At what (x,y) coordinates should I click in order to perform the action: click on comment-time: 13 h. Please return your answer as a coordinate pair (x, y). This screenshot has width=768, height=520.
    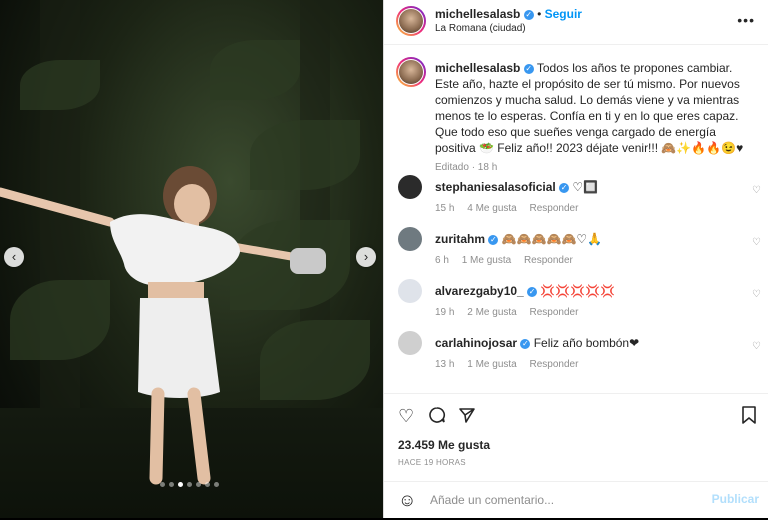
    Looking at the image, I should click on (444, 364).